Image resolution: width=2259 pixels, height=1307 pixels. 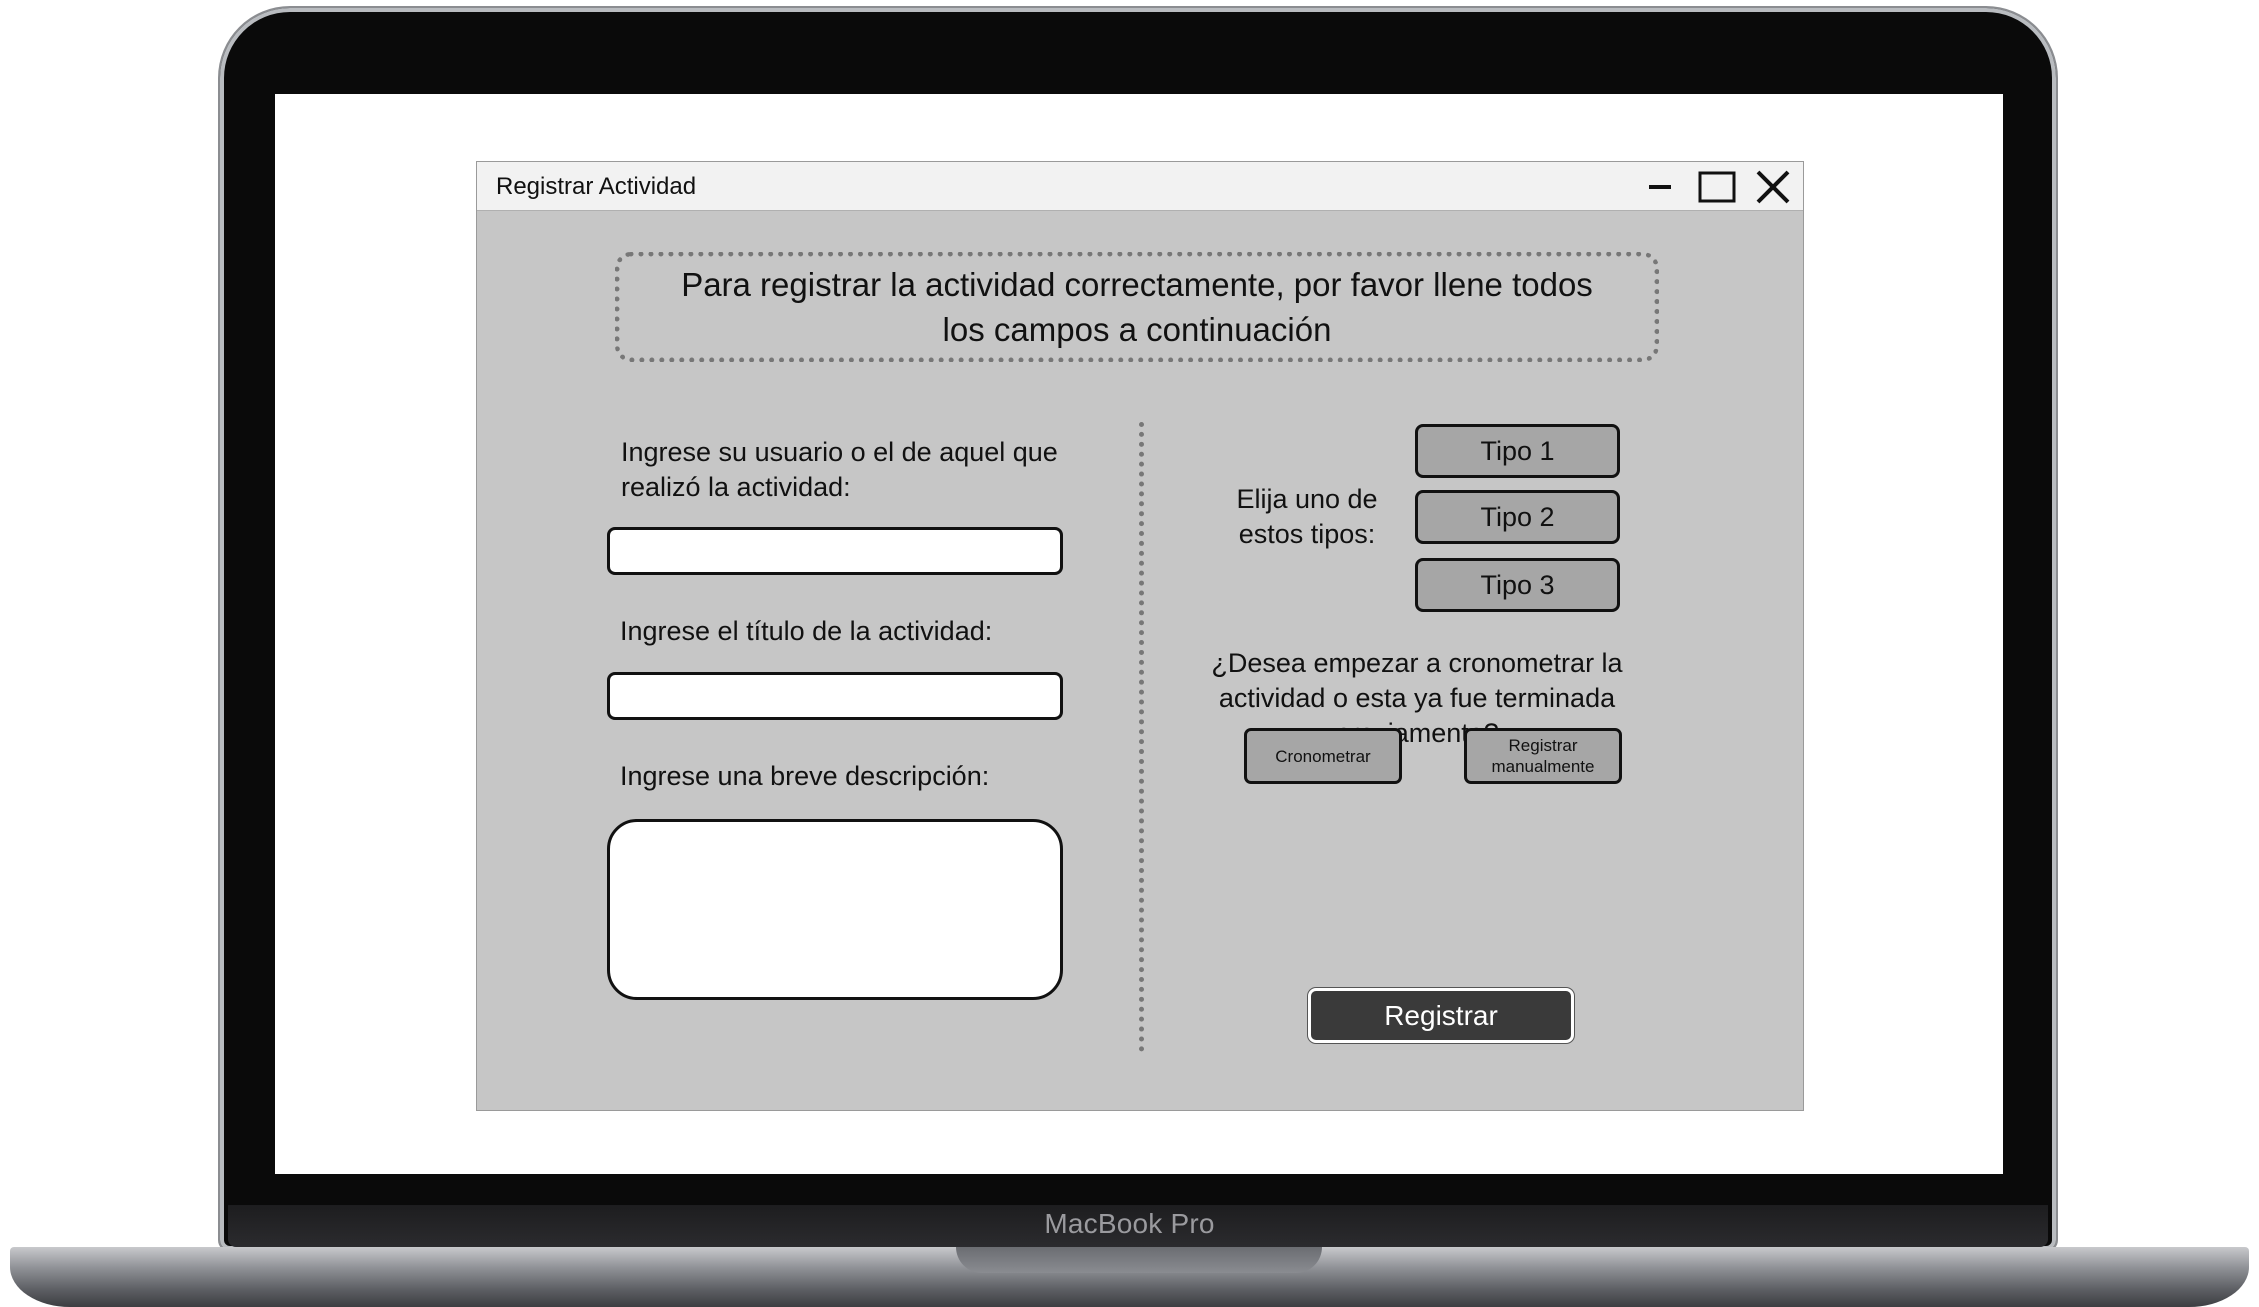 What do you see at coordinates (806, 631) in the screenshot?
I see `activity-title-label: Ingrese el título de la actividad:` at bounding box center [806, 631].